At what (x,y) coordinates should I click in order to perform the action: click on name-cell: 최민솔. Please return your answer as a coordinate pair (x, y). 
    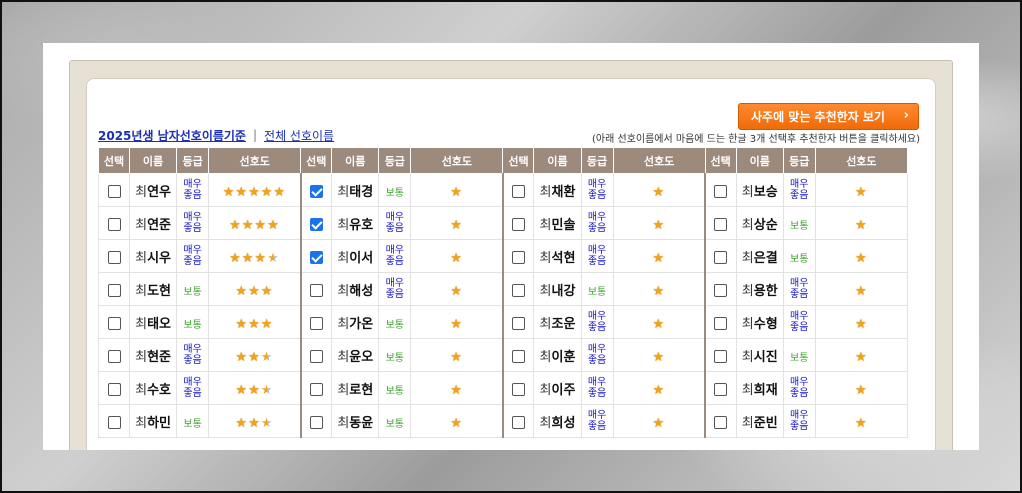
    Looking at the image, I should click on (557, 223).